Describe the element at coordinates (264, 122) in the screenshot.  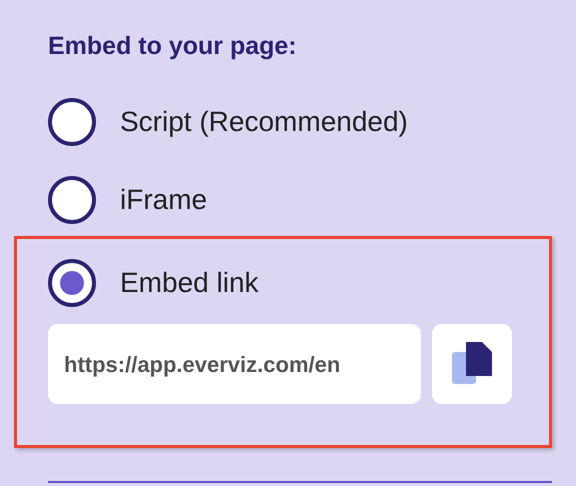
I see `option-label: Script (Recommended)` at that location.